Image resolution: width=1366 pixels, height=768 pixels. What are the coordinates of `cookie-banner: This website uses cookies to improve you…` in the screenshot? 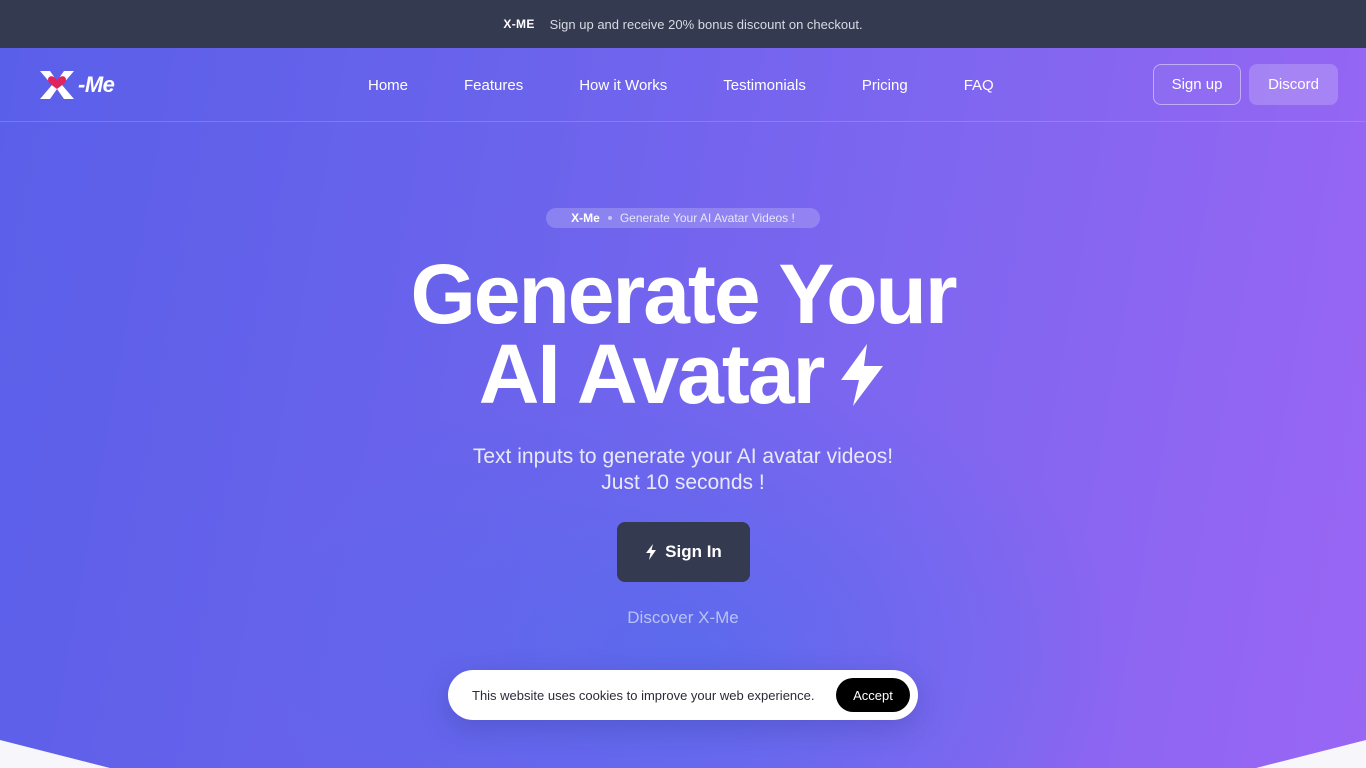 It's located at (683, 695).